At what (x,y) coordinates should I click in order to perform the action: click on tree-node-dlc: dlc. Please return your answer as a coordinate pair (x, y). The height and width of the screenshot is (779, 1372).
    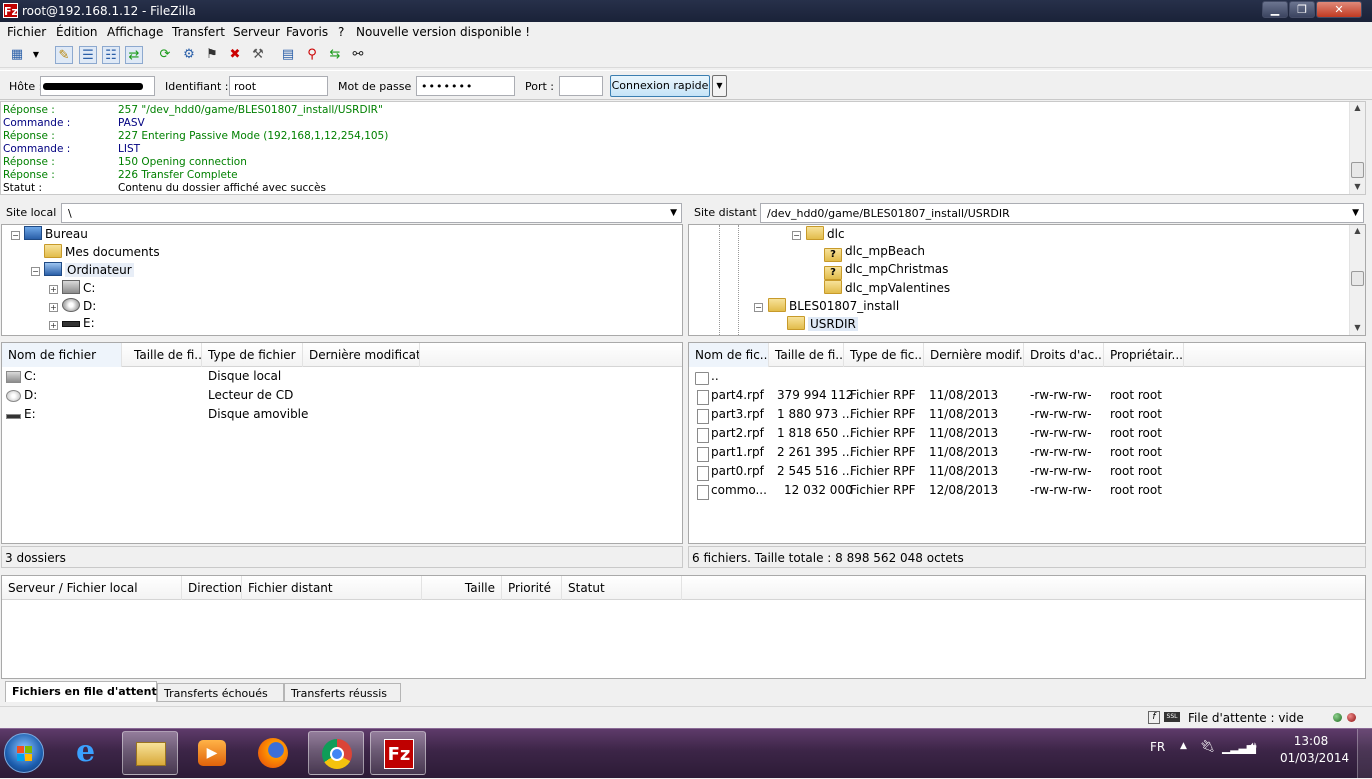
    Looking at the image, I should click on (825, 235).